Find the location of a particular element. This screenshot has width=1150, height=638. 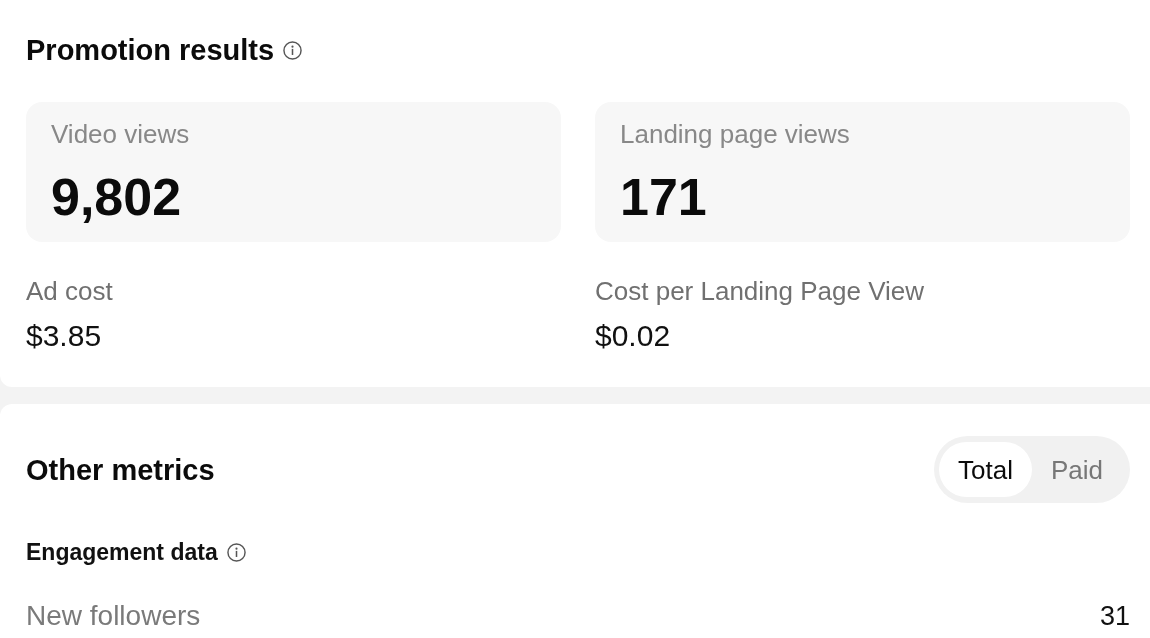

metric-value: 171 is located at coordinates (664, 197).